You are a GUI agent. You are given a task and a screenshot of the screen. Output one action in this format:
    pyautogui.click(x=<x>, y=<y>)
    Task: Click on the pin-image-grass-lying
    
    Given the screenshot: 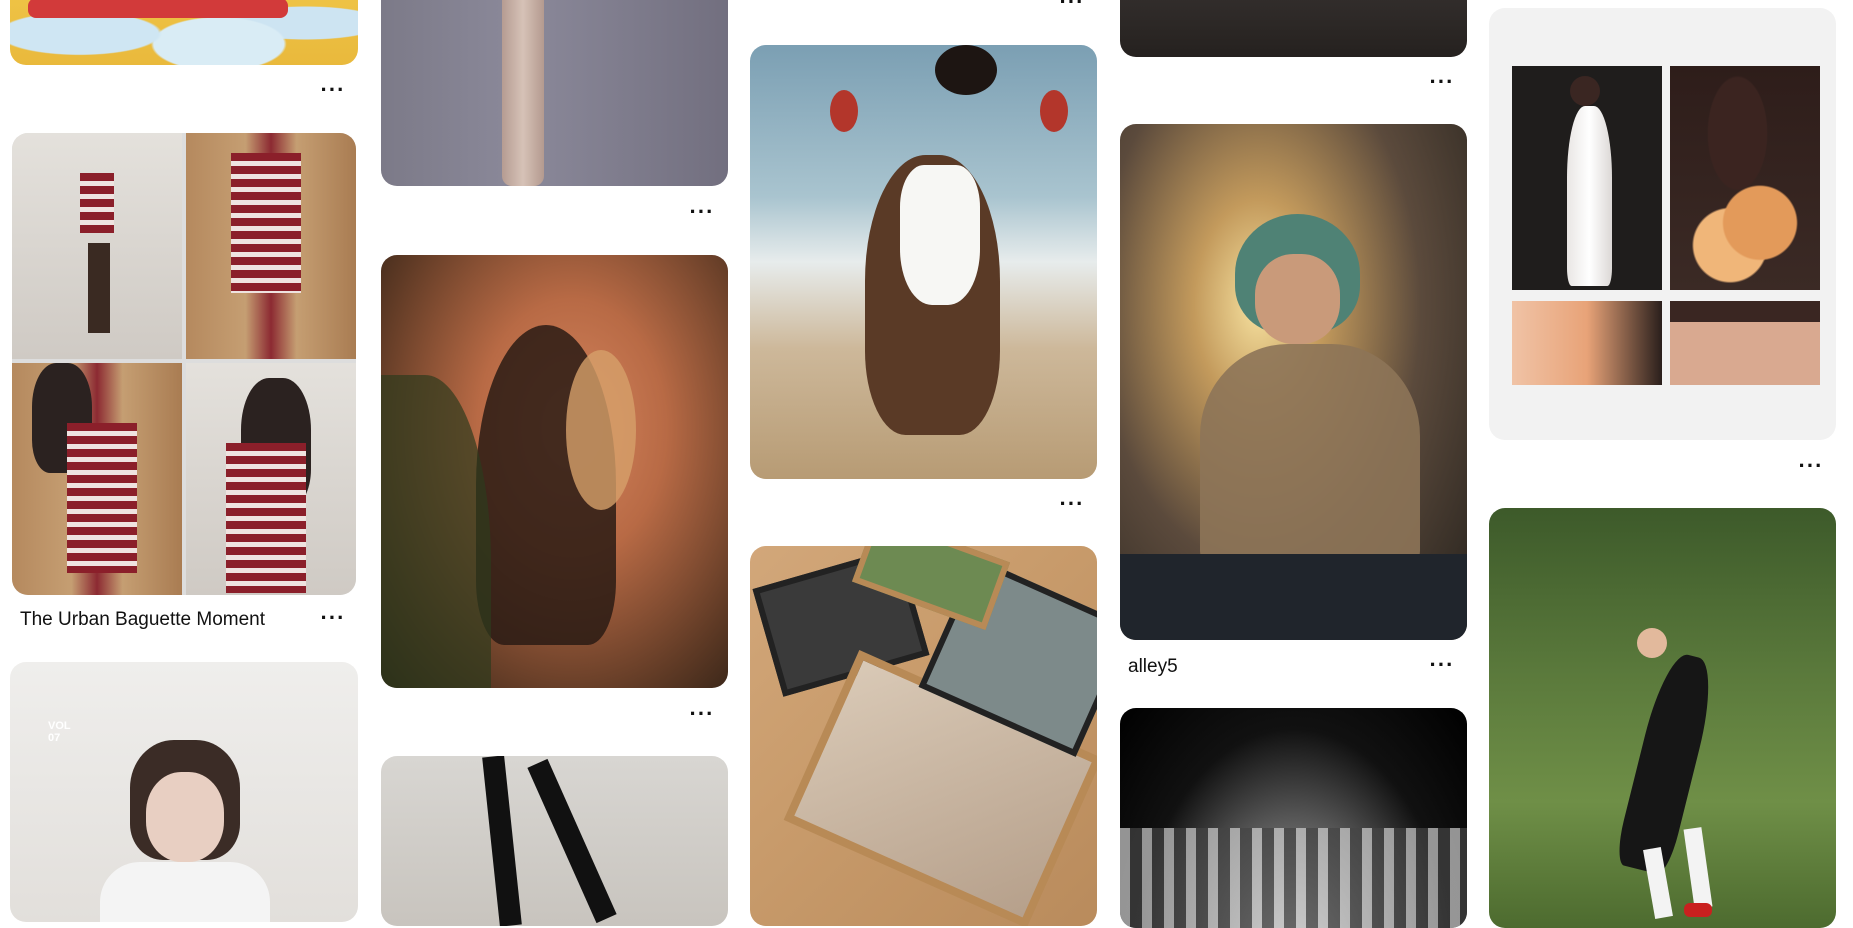 What is the action you would take?
    pyautogui.click(x=1662, y=718)
    